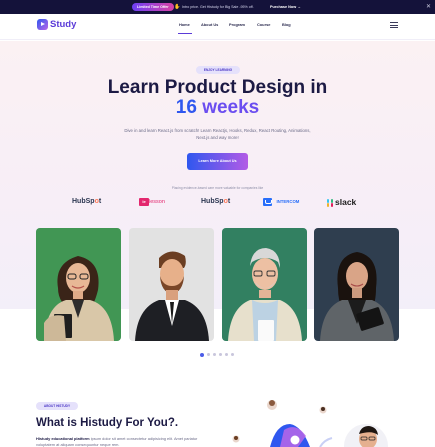 The width and height of the screenshot is (435, 447). What do you see at coordinates (177, 7) in the screenshot?
I see `hand-wave-icon: ✋` at bounding box center [177, 7].